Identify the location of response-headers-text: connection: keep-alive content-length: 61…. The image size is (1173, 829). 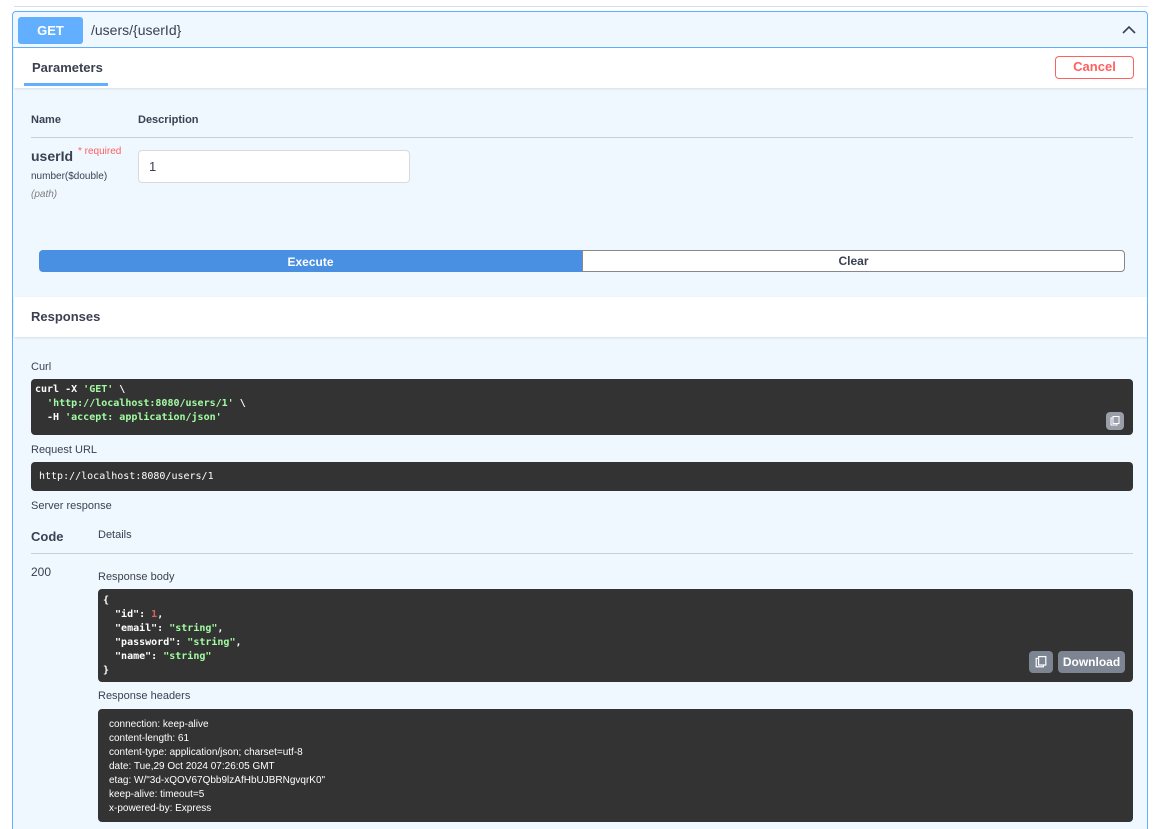
(615, 767).